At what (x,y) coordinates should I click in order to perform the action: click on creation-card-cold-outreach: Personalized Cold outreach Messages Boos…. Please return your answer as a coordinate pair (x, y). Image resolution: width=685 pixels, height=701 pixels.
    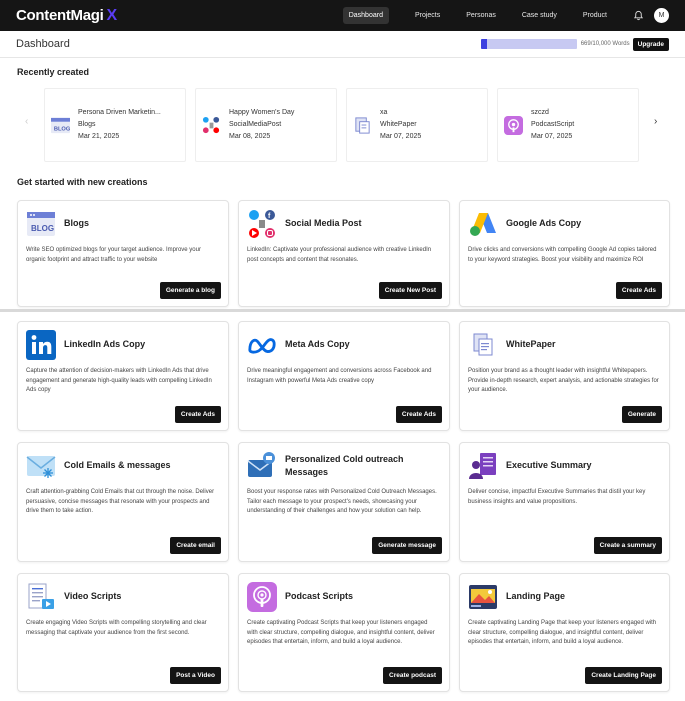
    Looking at the image, I should click on (344, 502).